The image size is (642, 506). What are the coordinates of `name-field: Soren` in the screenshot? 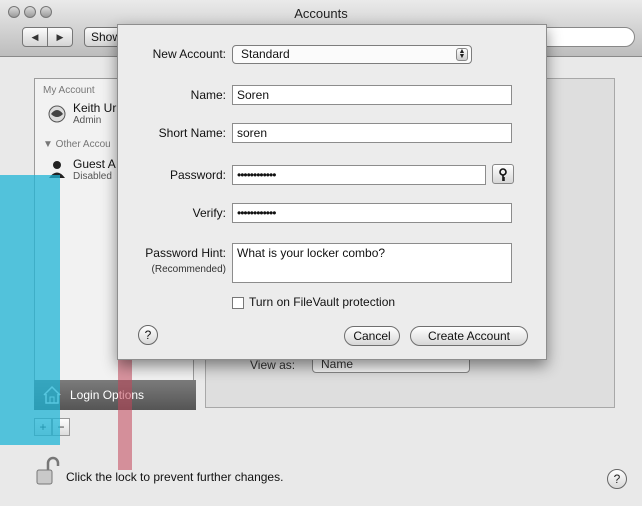 It's located at (372, 95).